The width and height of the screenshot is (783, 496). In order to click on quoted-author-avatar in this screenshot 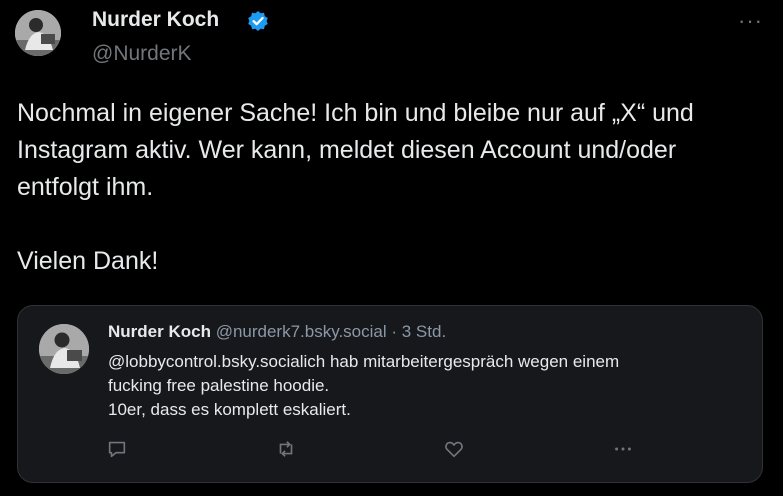, I will do `click(64, 349)`.